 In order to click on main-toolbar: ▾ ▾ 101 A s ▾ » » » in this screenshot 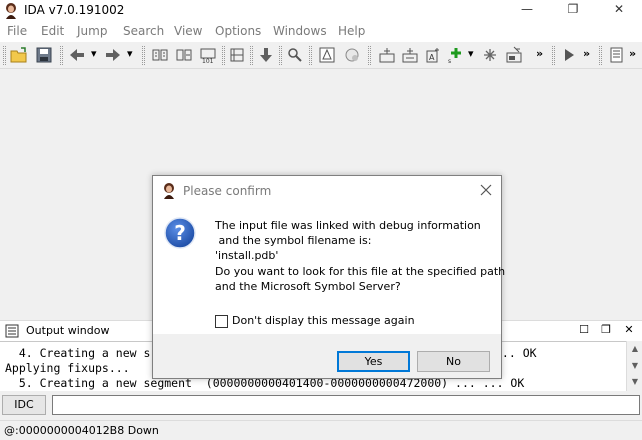, I will do `click(321, 55)`.